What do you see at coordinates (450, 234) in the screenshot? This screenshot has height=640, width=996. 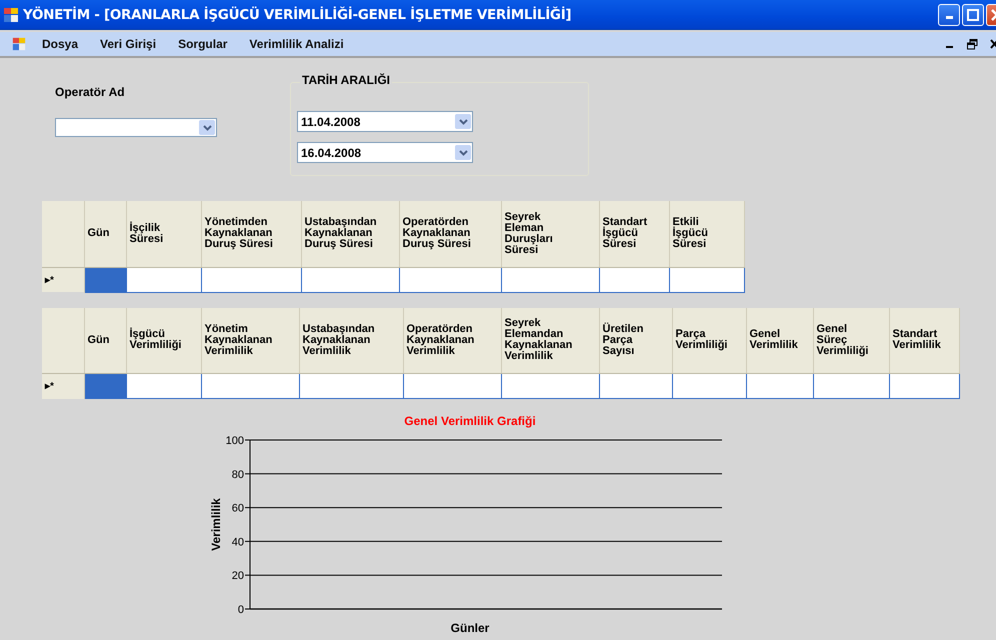 I see `column-header: Operatörden Kaynaklanan Duruş Süresi` at bounding box center [450, 234].